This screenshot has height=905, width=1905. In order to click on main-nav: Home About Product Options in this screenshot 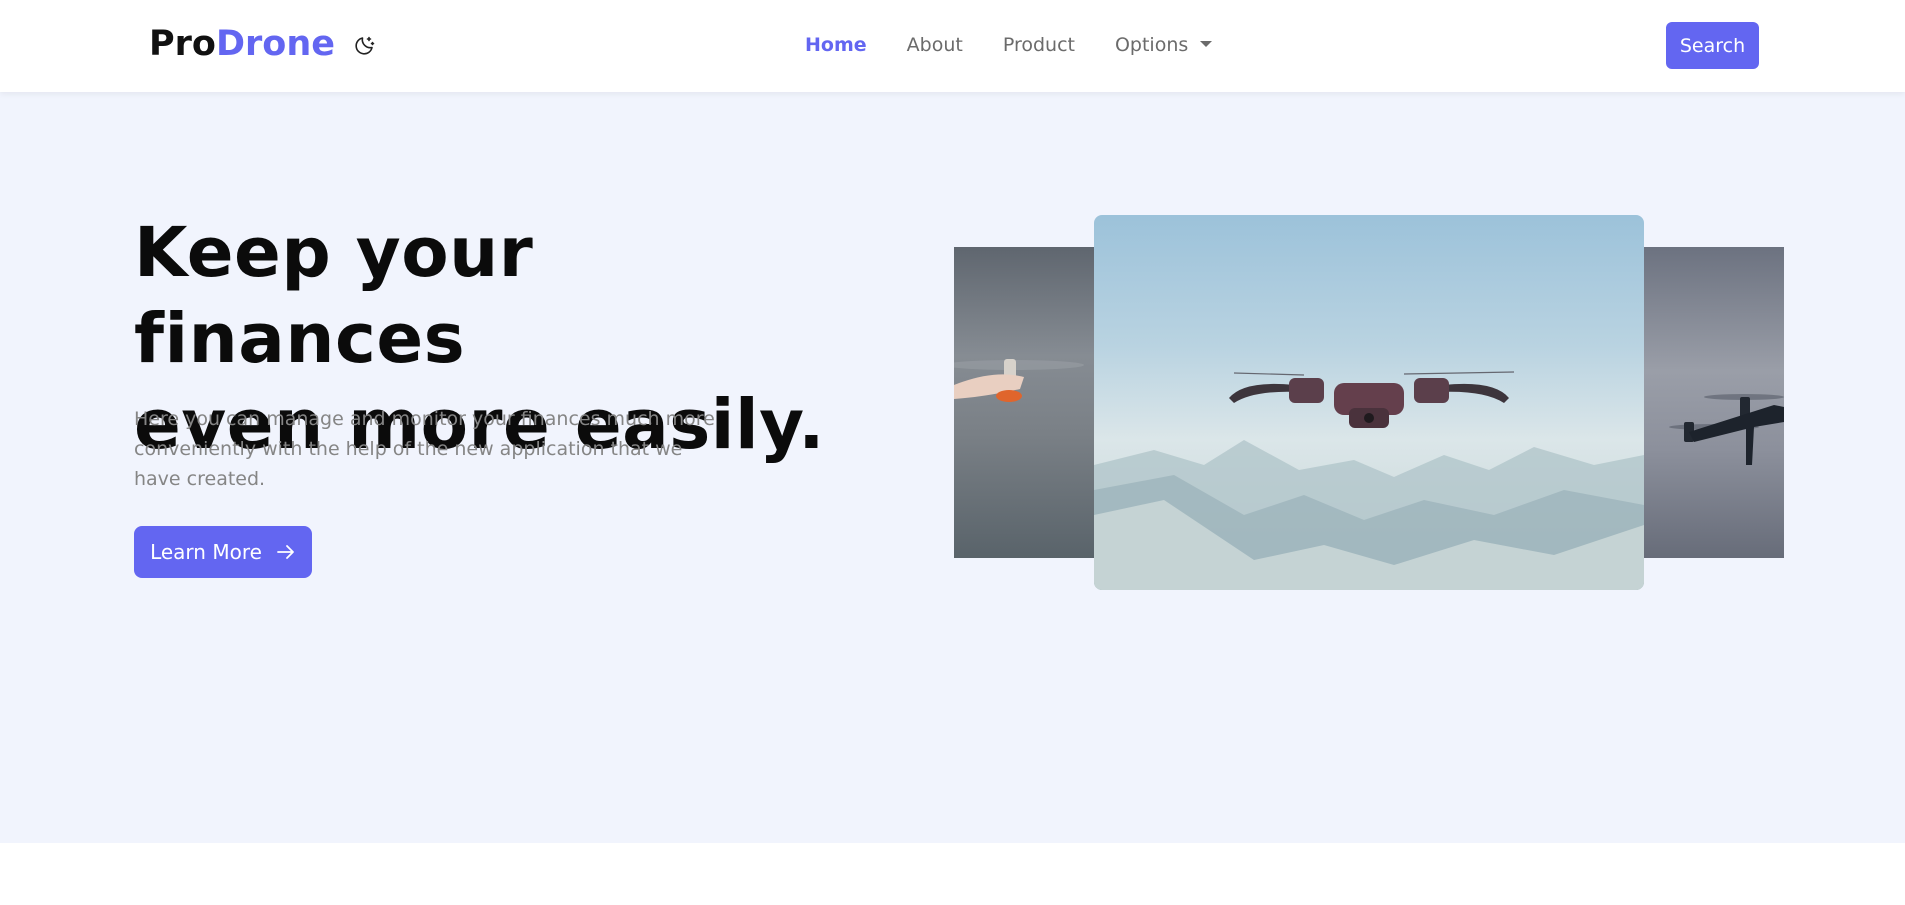, I will do `click(1028, 45)`.